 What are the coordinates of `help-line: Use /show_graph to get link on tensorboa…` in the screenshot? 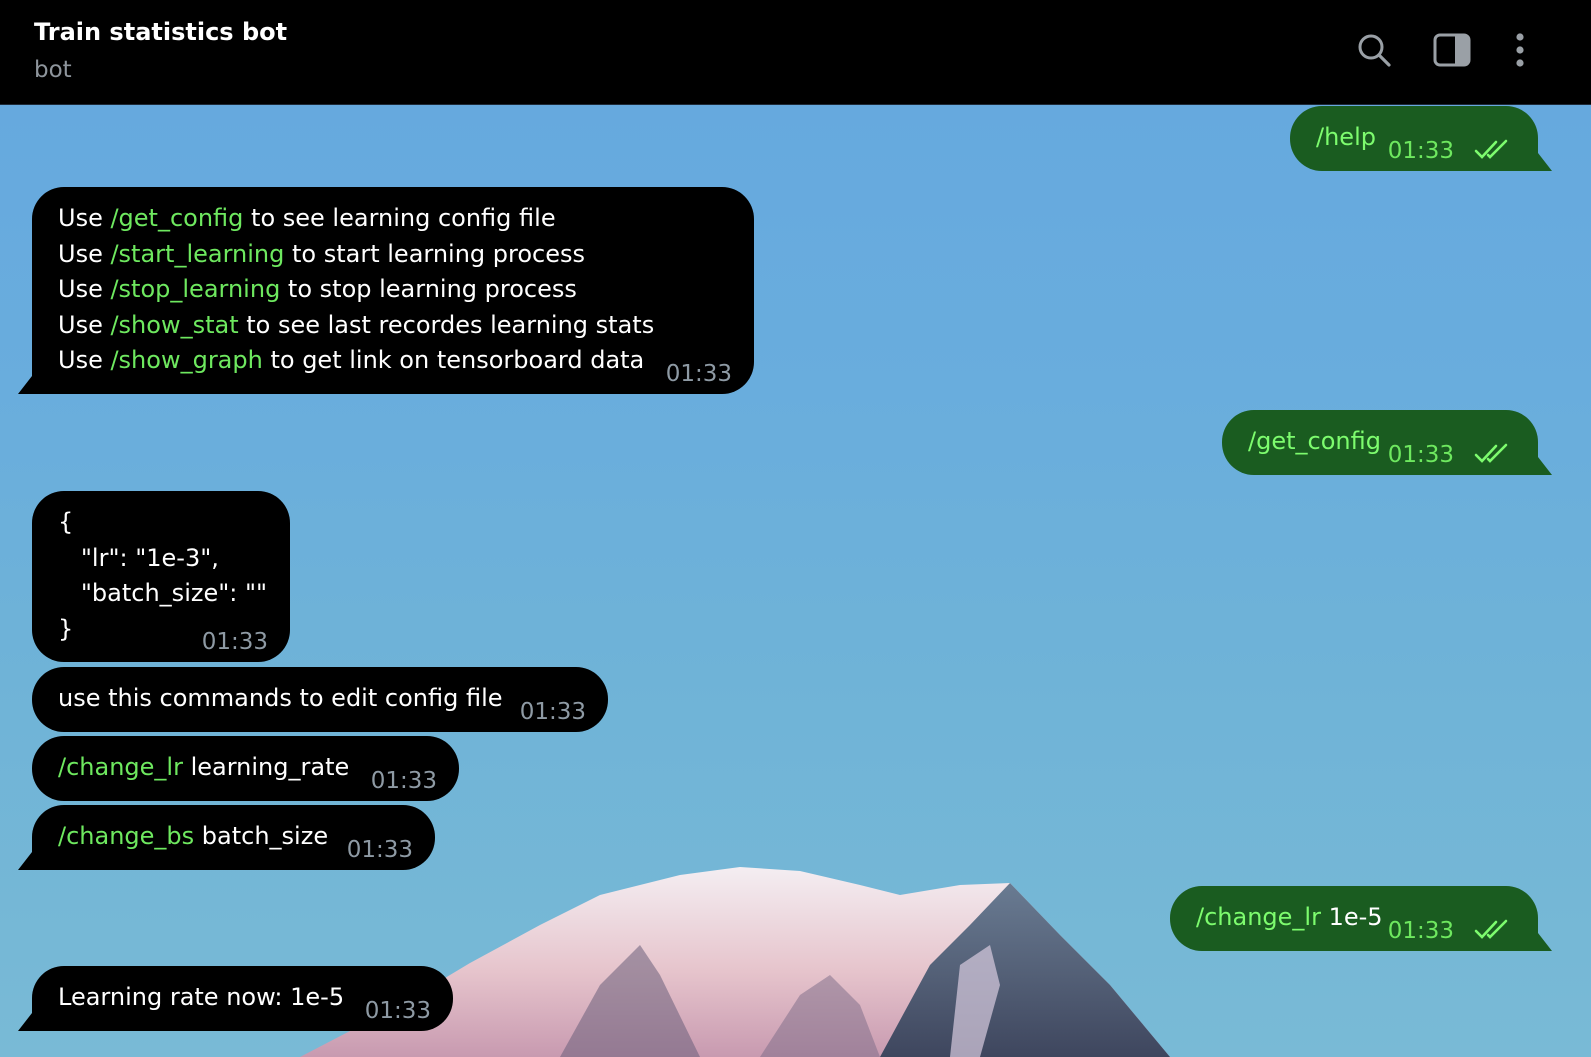 It's located at (351, 360).